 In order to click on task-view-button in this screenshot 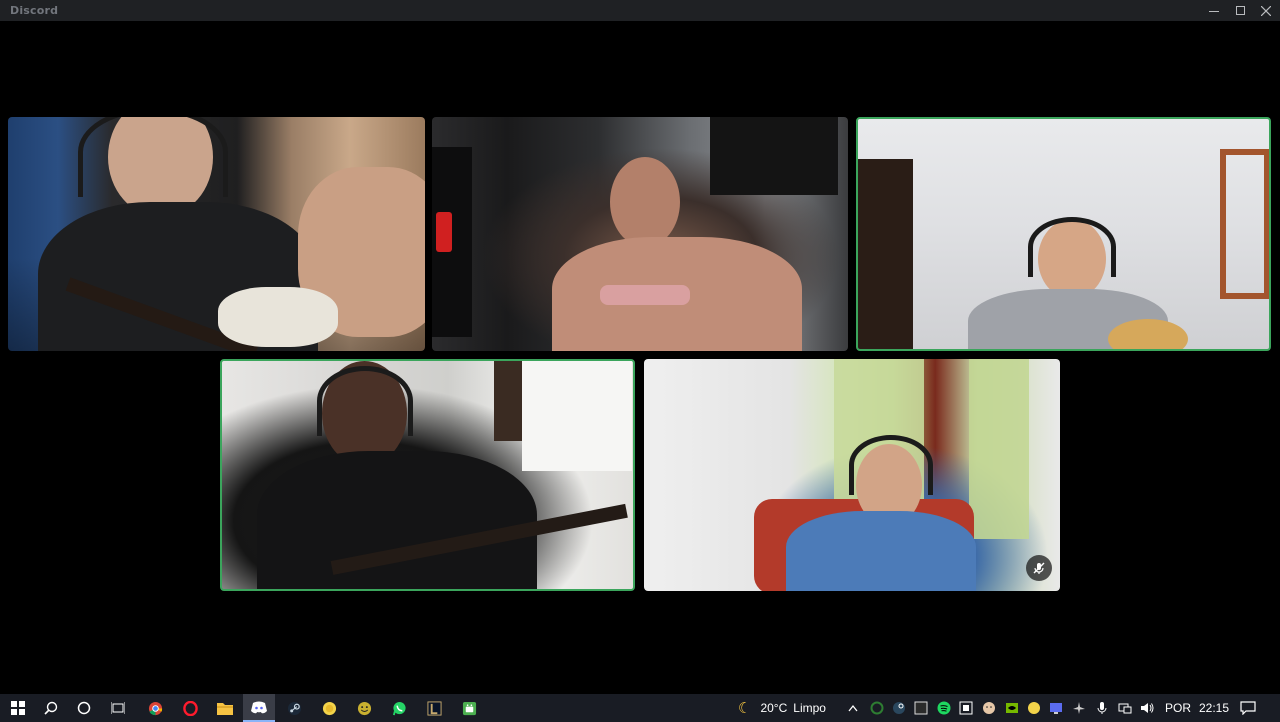, I will do `click(118, 708)`.